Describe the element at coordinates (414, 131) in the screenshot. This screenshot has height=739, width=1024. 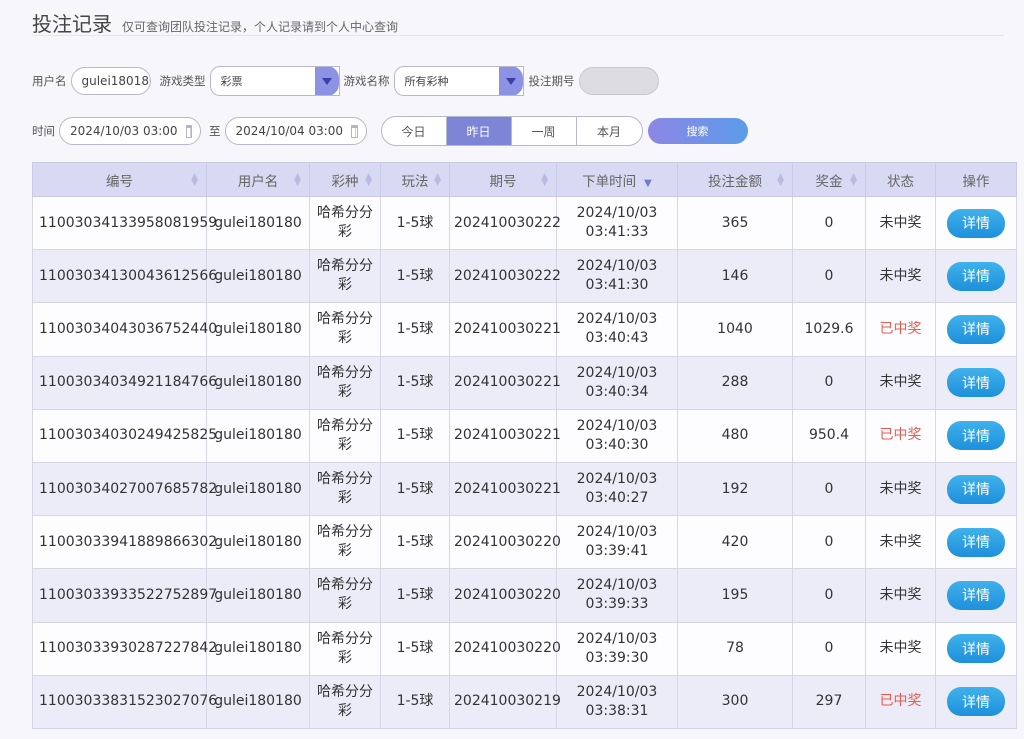
I see `range-today: 今日` at that location.